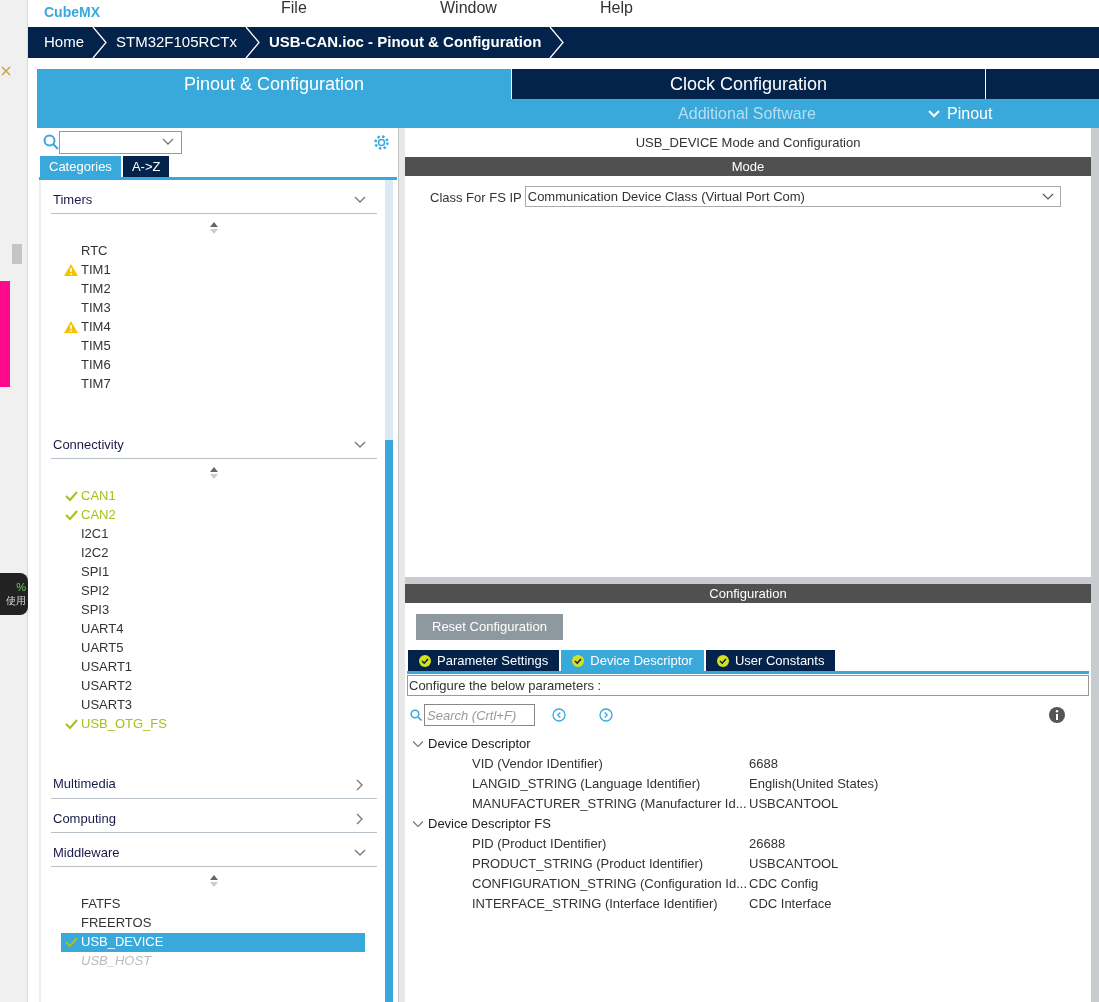  Describe the element at coordinates (96, 346) in the screenshot. I see `peripheral-label: TIM5` at that location.